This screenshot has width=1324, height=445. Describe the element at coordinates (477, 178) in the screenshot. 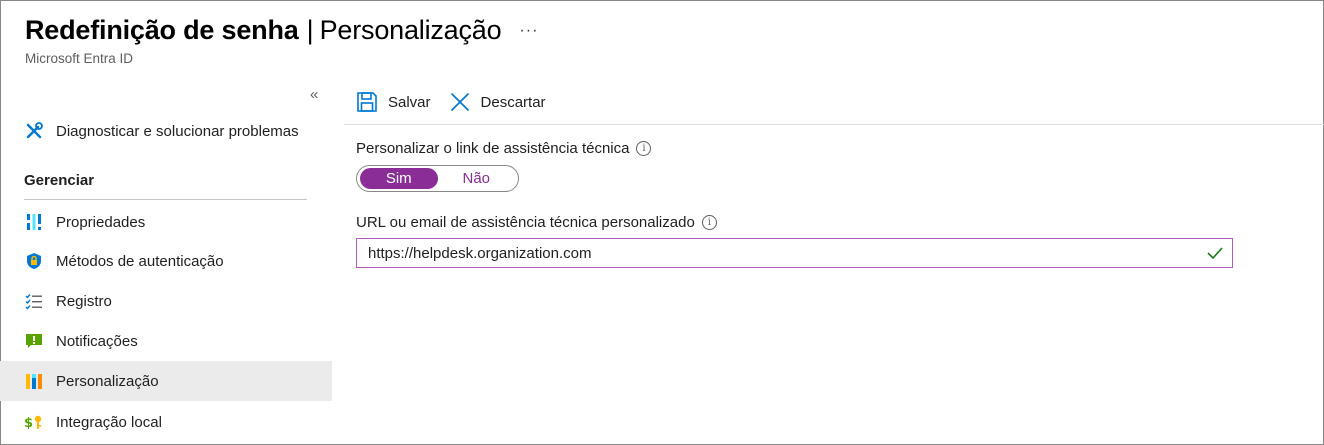

I see `toggle-option-no: Não` at that location.